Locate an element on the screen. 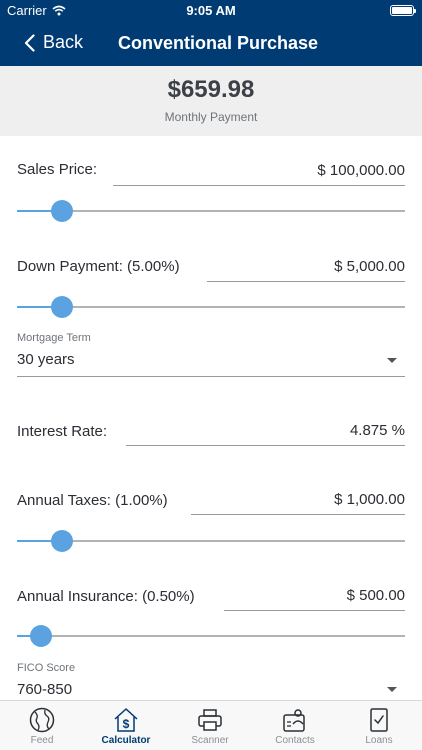 The image size is (422, 750). annual-taxes-label: Annual Taxes: (1.00%) is located at coordinates (92, 500).